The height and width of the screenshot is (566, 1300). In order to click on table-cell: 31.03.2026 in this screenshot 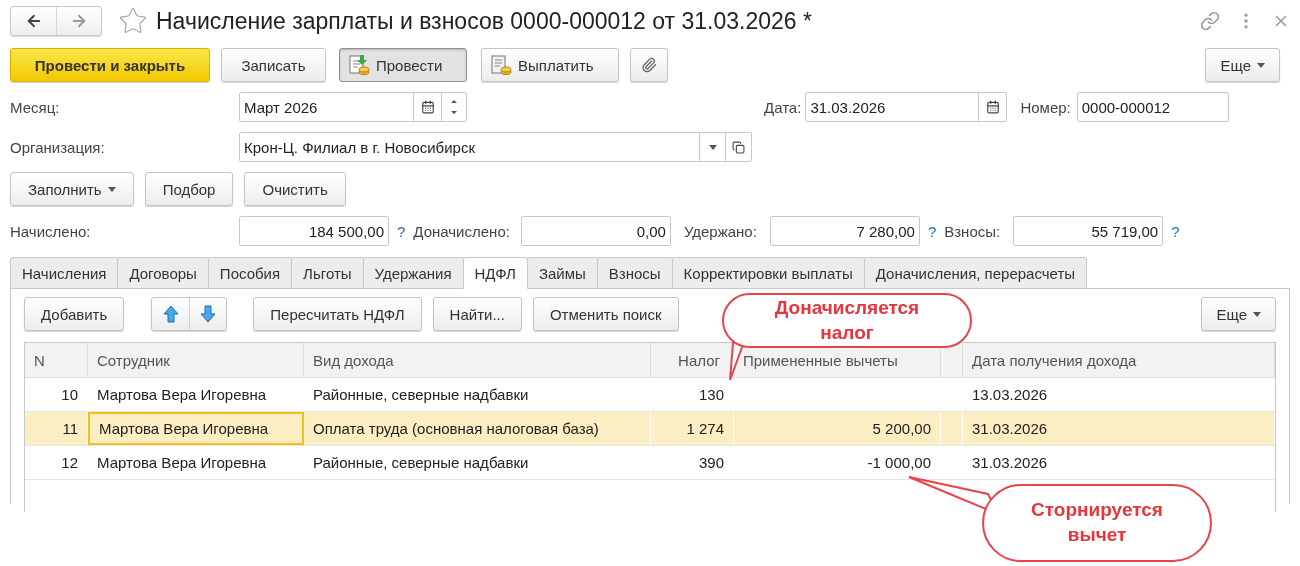, I will do `click(1119, 428)`.